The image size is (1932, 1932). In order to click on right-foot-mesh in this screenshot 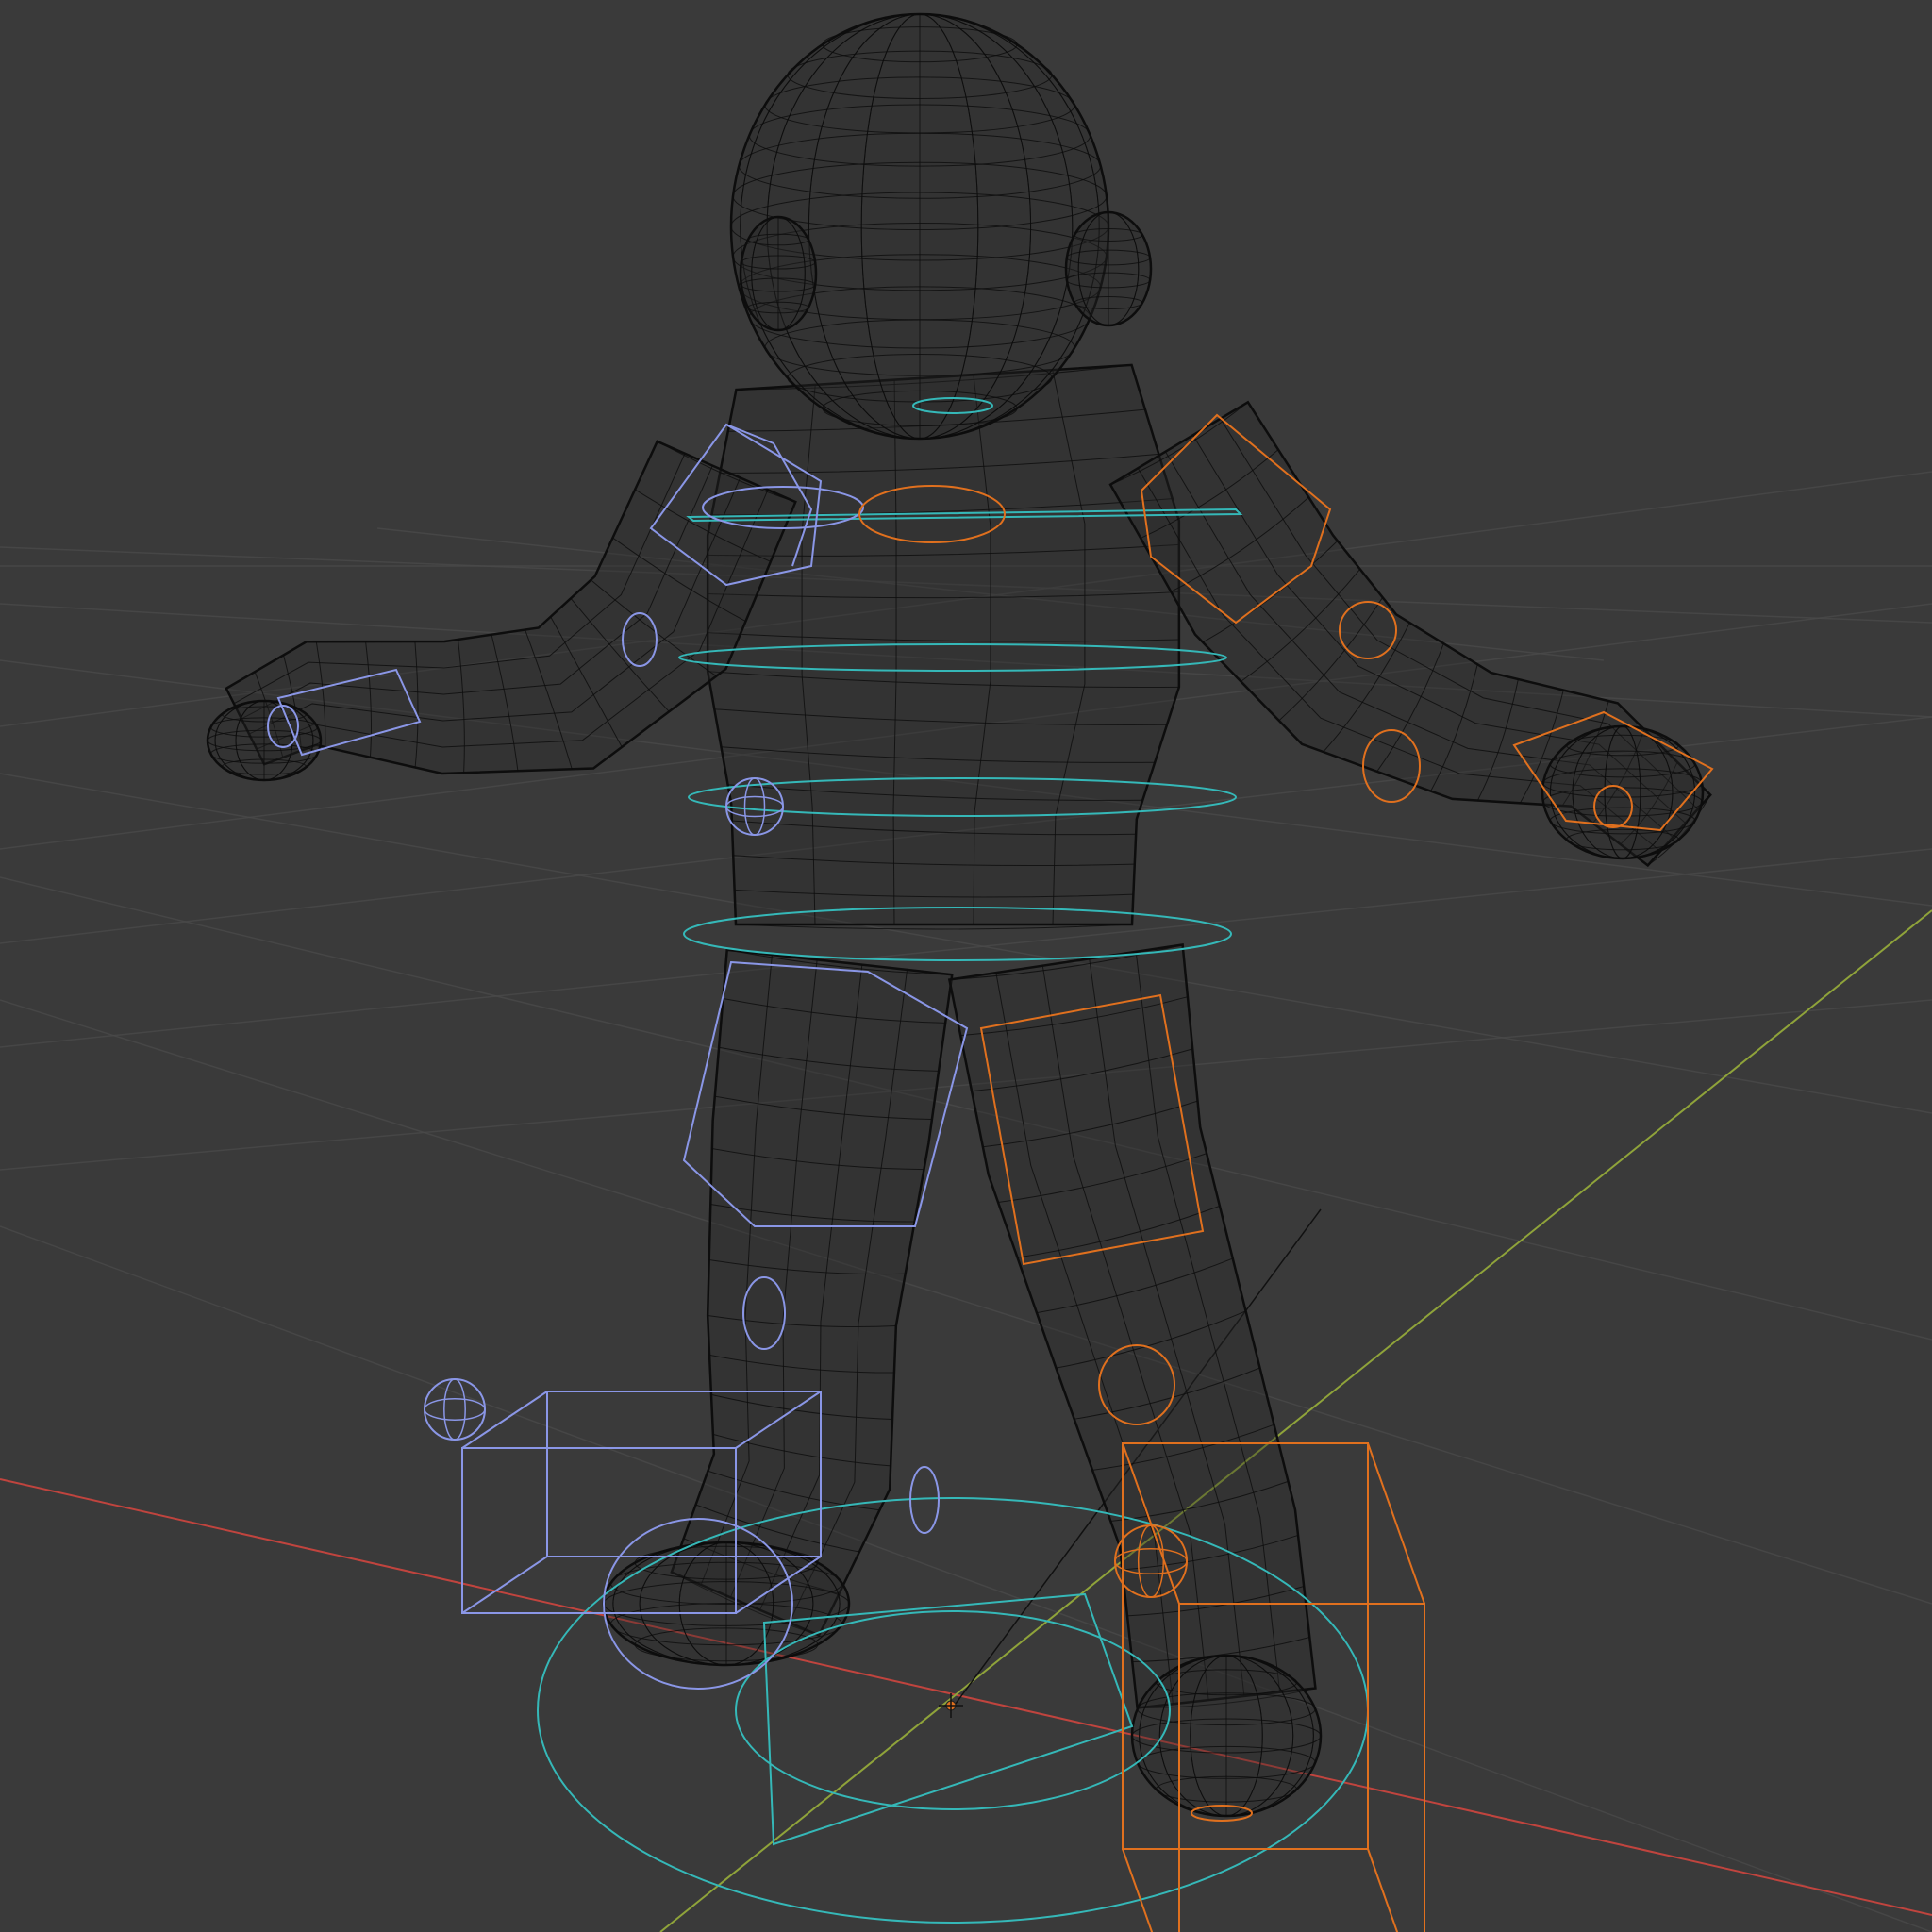, I will do `click(1226, 1736)`.